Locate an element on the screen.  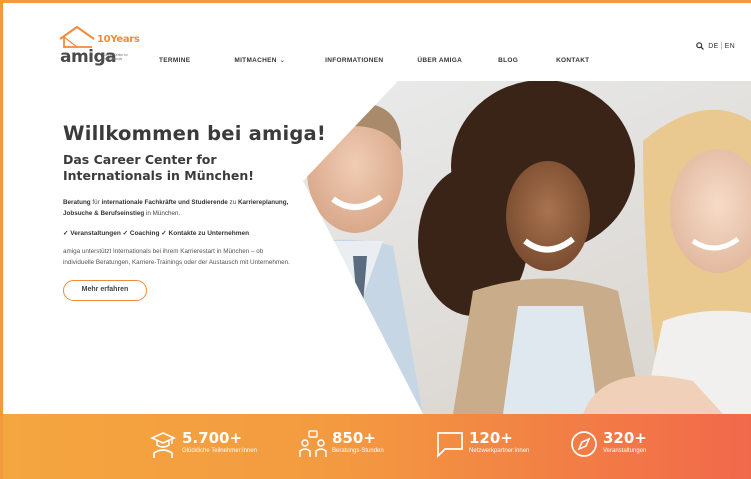
stat-label: Netzwerkpartner:innen is located at coordinates (499, 451).